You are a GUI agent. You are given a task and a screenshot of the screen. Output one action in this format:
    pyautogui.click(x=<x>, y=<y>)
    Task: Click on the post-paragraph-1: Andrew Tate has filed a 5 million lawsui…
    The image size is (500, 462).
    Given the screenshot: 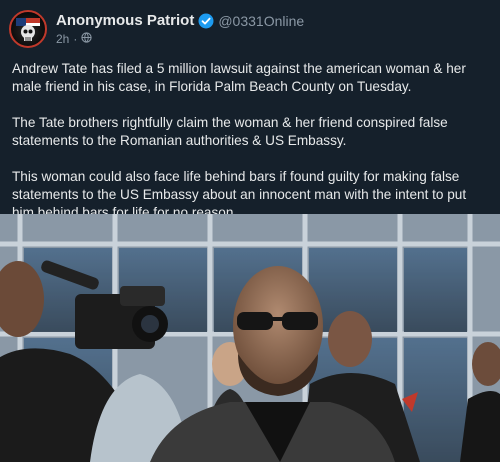 What is the action you would take?
    pyautogui.click(x=239, y=77)
    